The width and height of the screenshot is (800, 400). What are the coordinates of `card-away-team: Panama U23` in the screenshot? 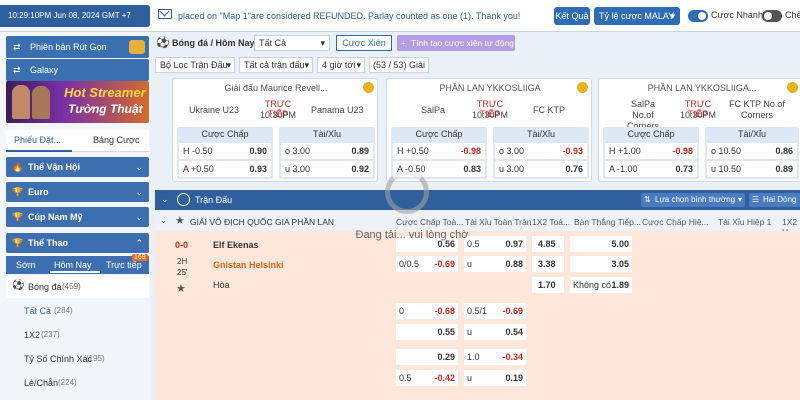 It's located at (337, 110).